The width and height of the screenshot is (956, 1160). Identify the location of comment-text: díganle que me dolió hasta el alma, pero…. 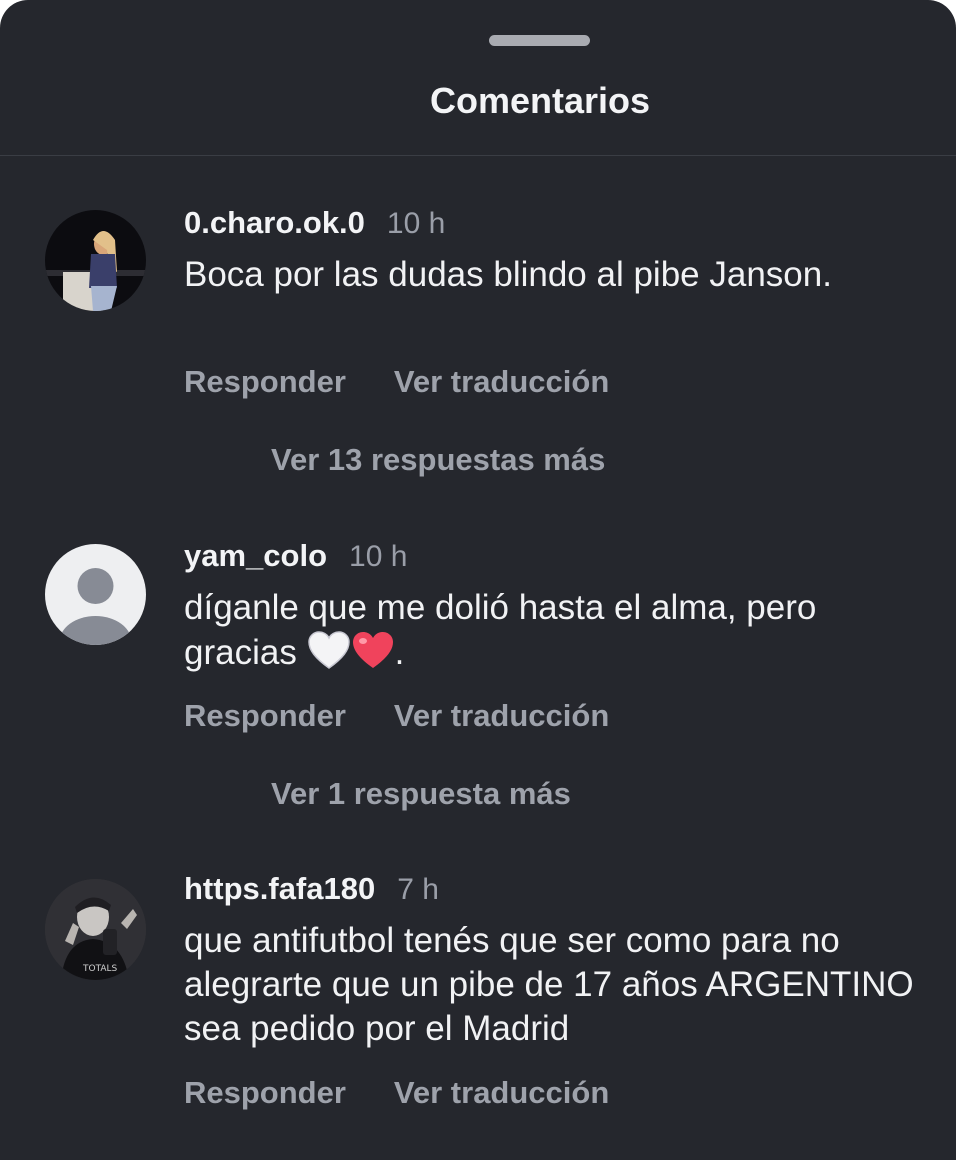
(554, 633).